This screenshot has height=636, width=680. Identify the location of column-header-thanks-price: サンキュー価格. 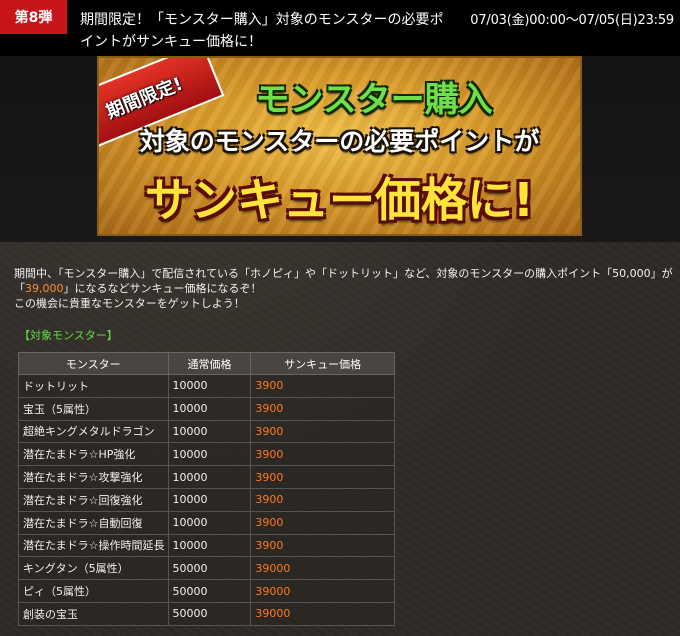
(322, 363).